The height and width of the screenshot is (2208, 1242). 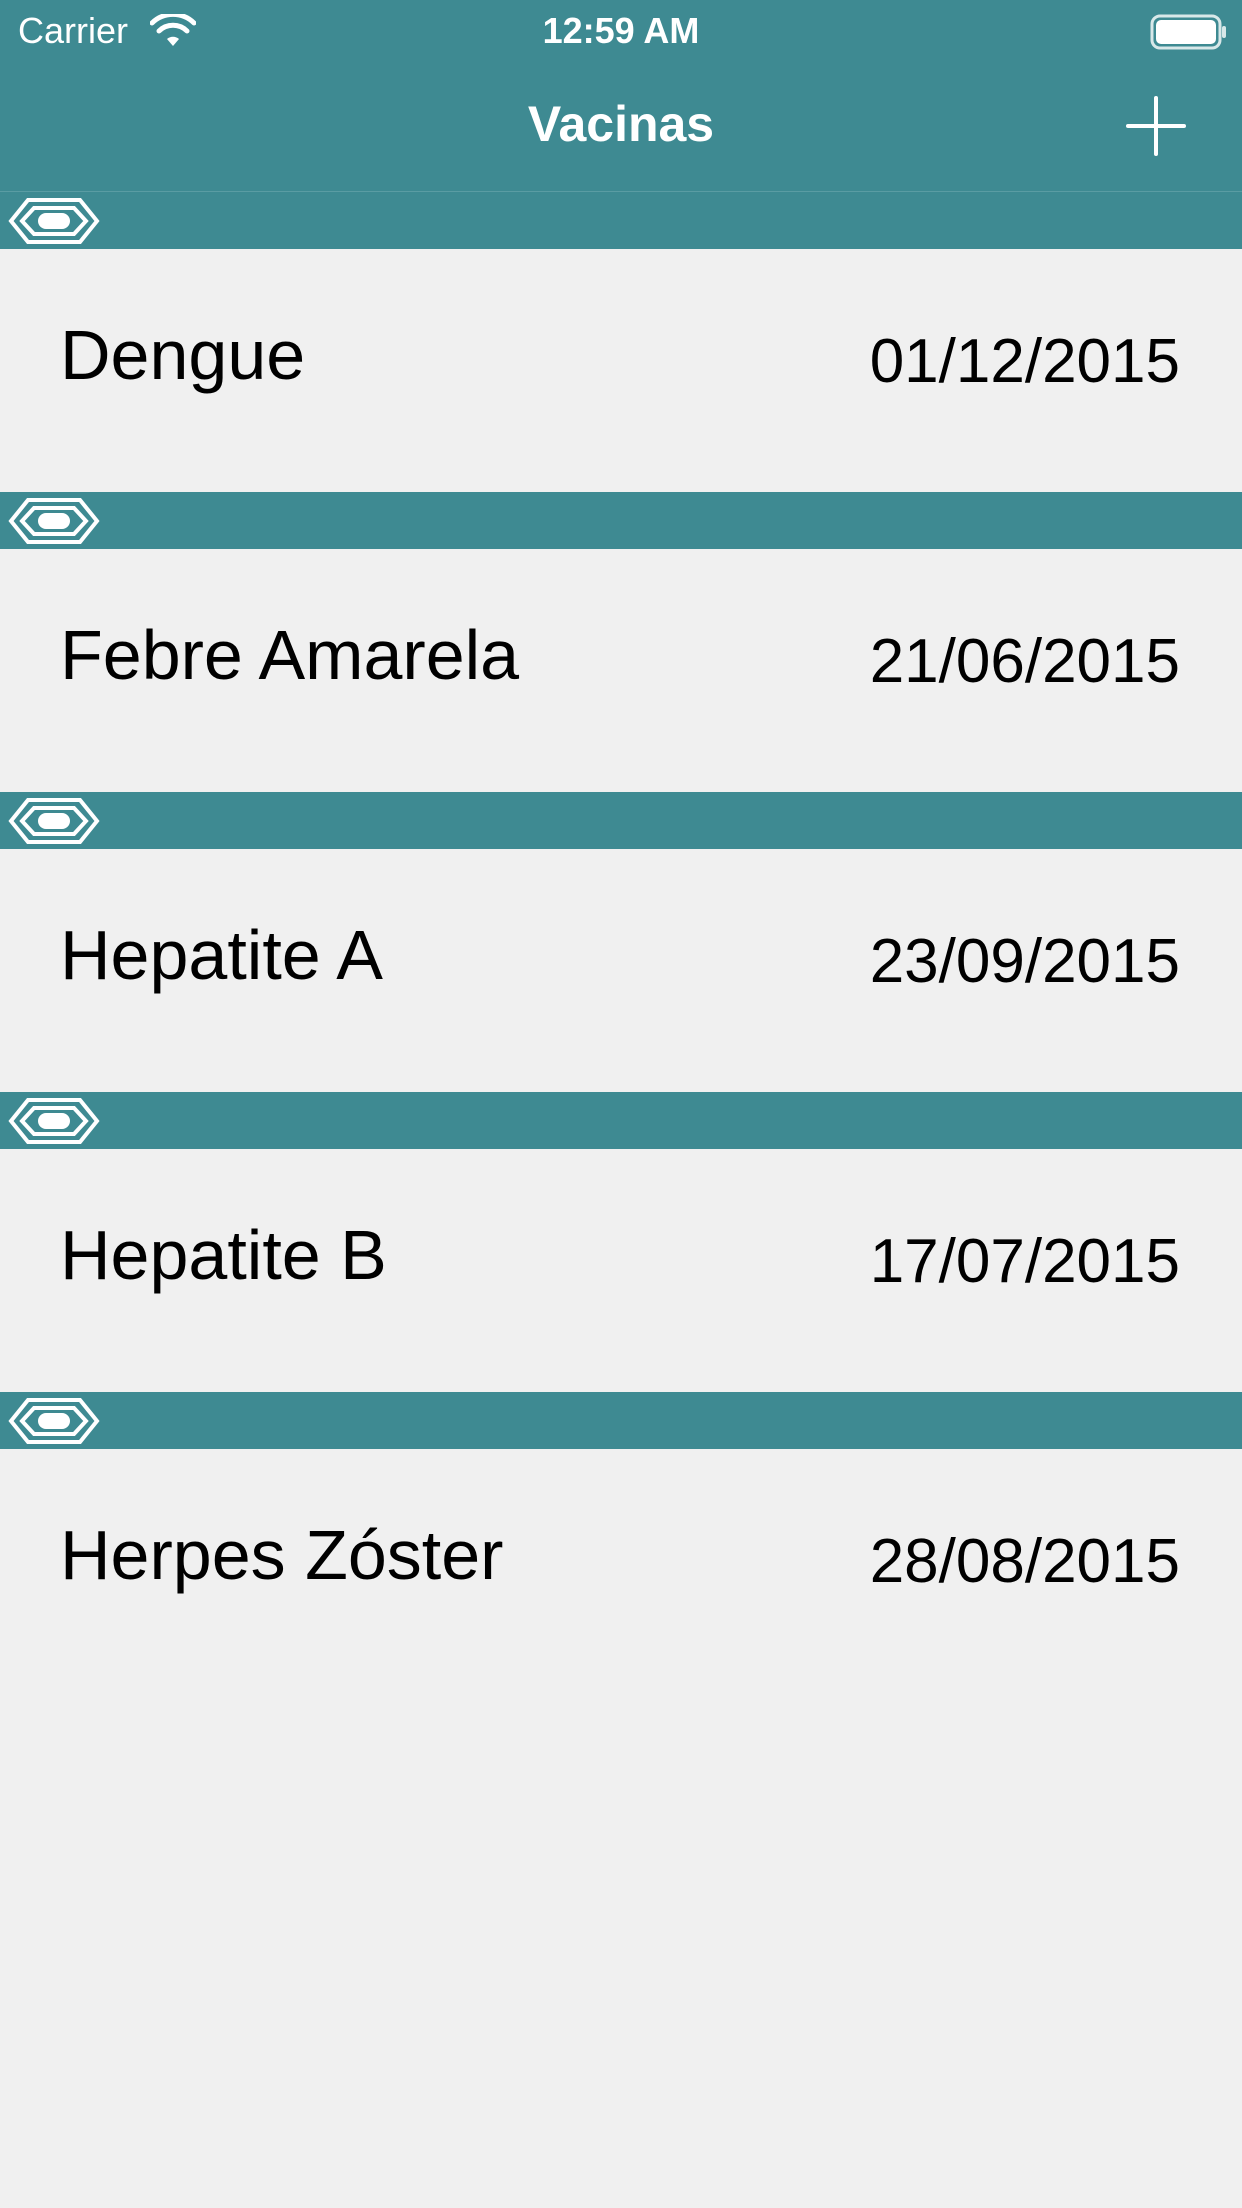 What do you see at coordinates (1188, 32) in the screenshot?
I see `battery-icon` at bounding box center [1188, 32].